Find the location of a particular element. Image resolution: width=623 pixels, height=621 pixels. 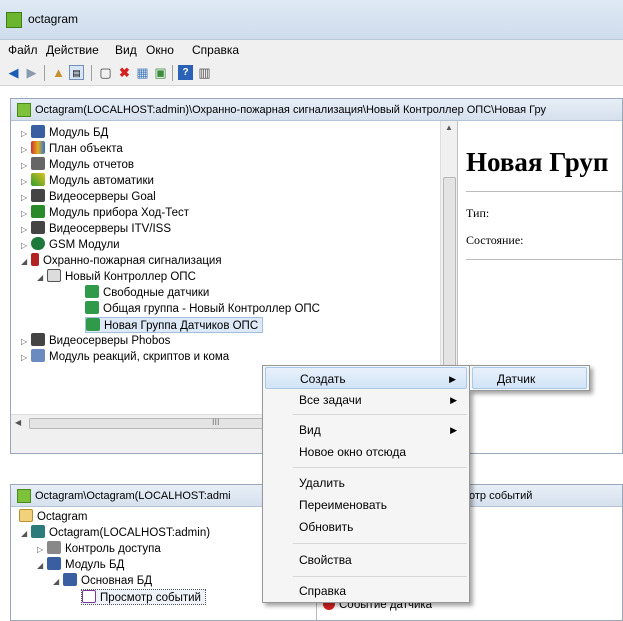

tree-item: ▷ Модуль автоматики is located at coordinates (87, 181).